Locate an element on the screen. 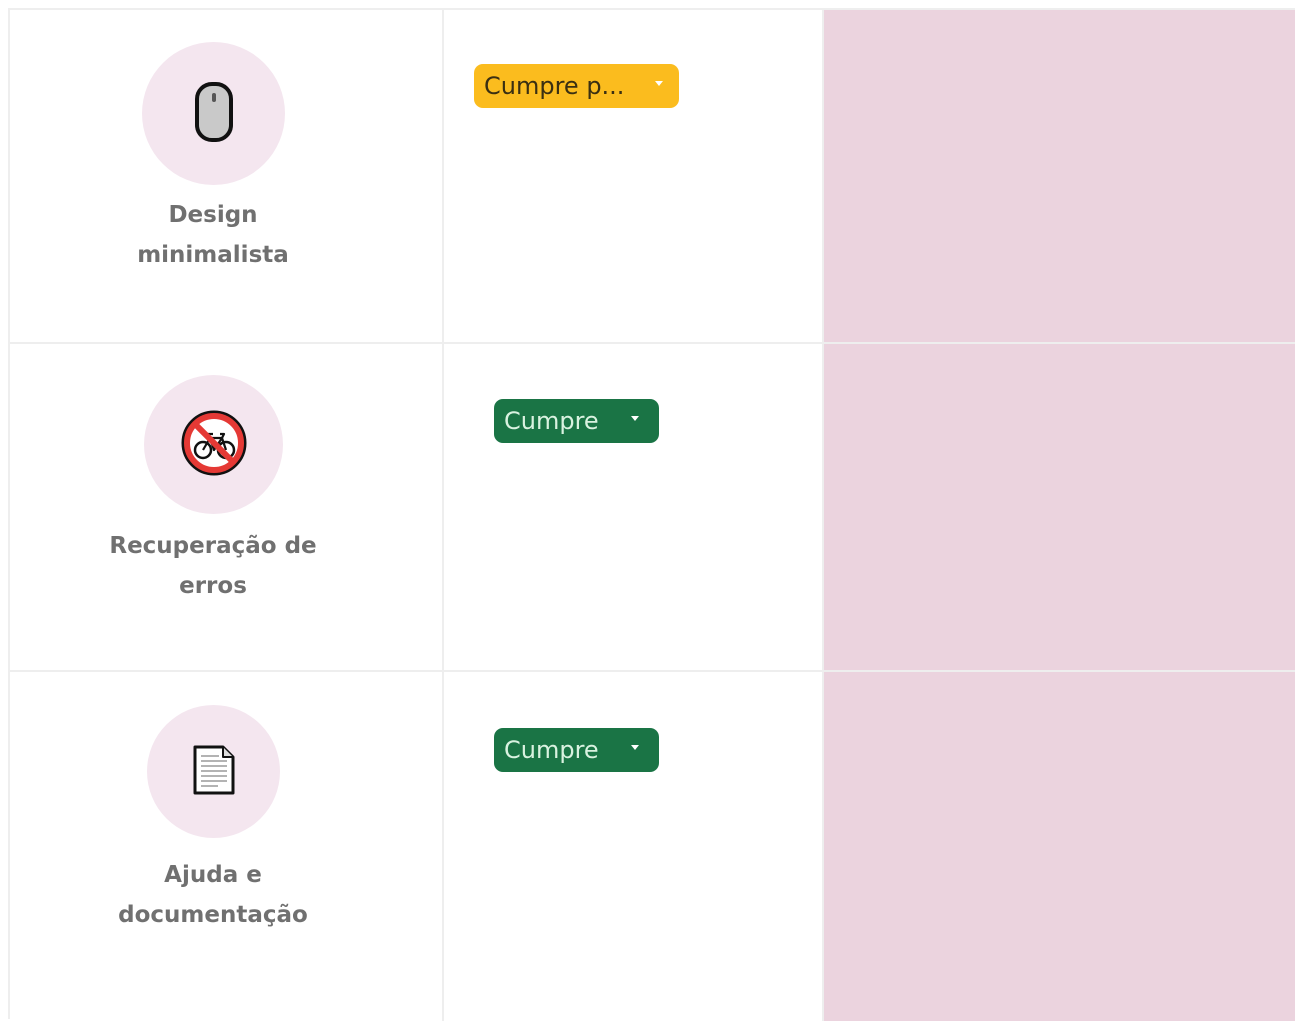  heuristic-label-line: Recuperação de is located at coordinates (213, 546).